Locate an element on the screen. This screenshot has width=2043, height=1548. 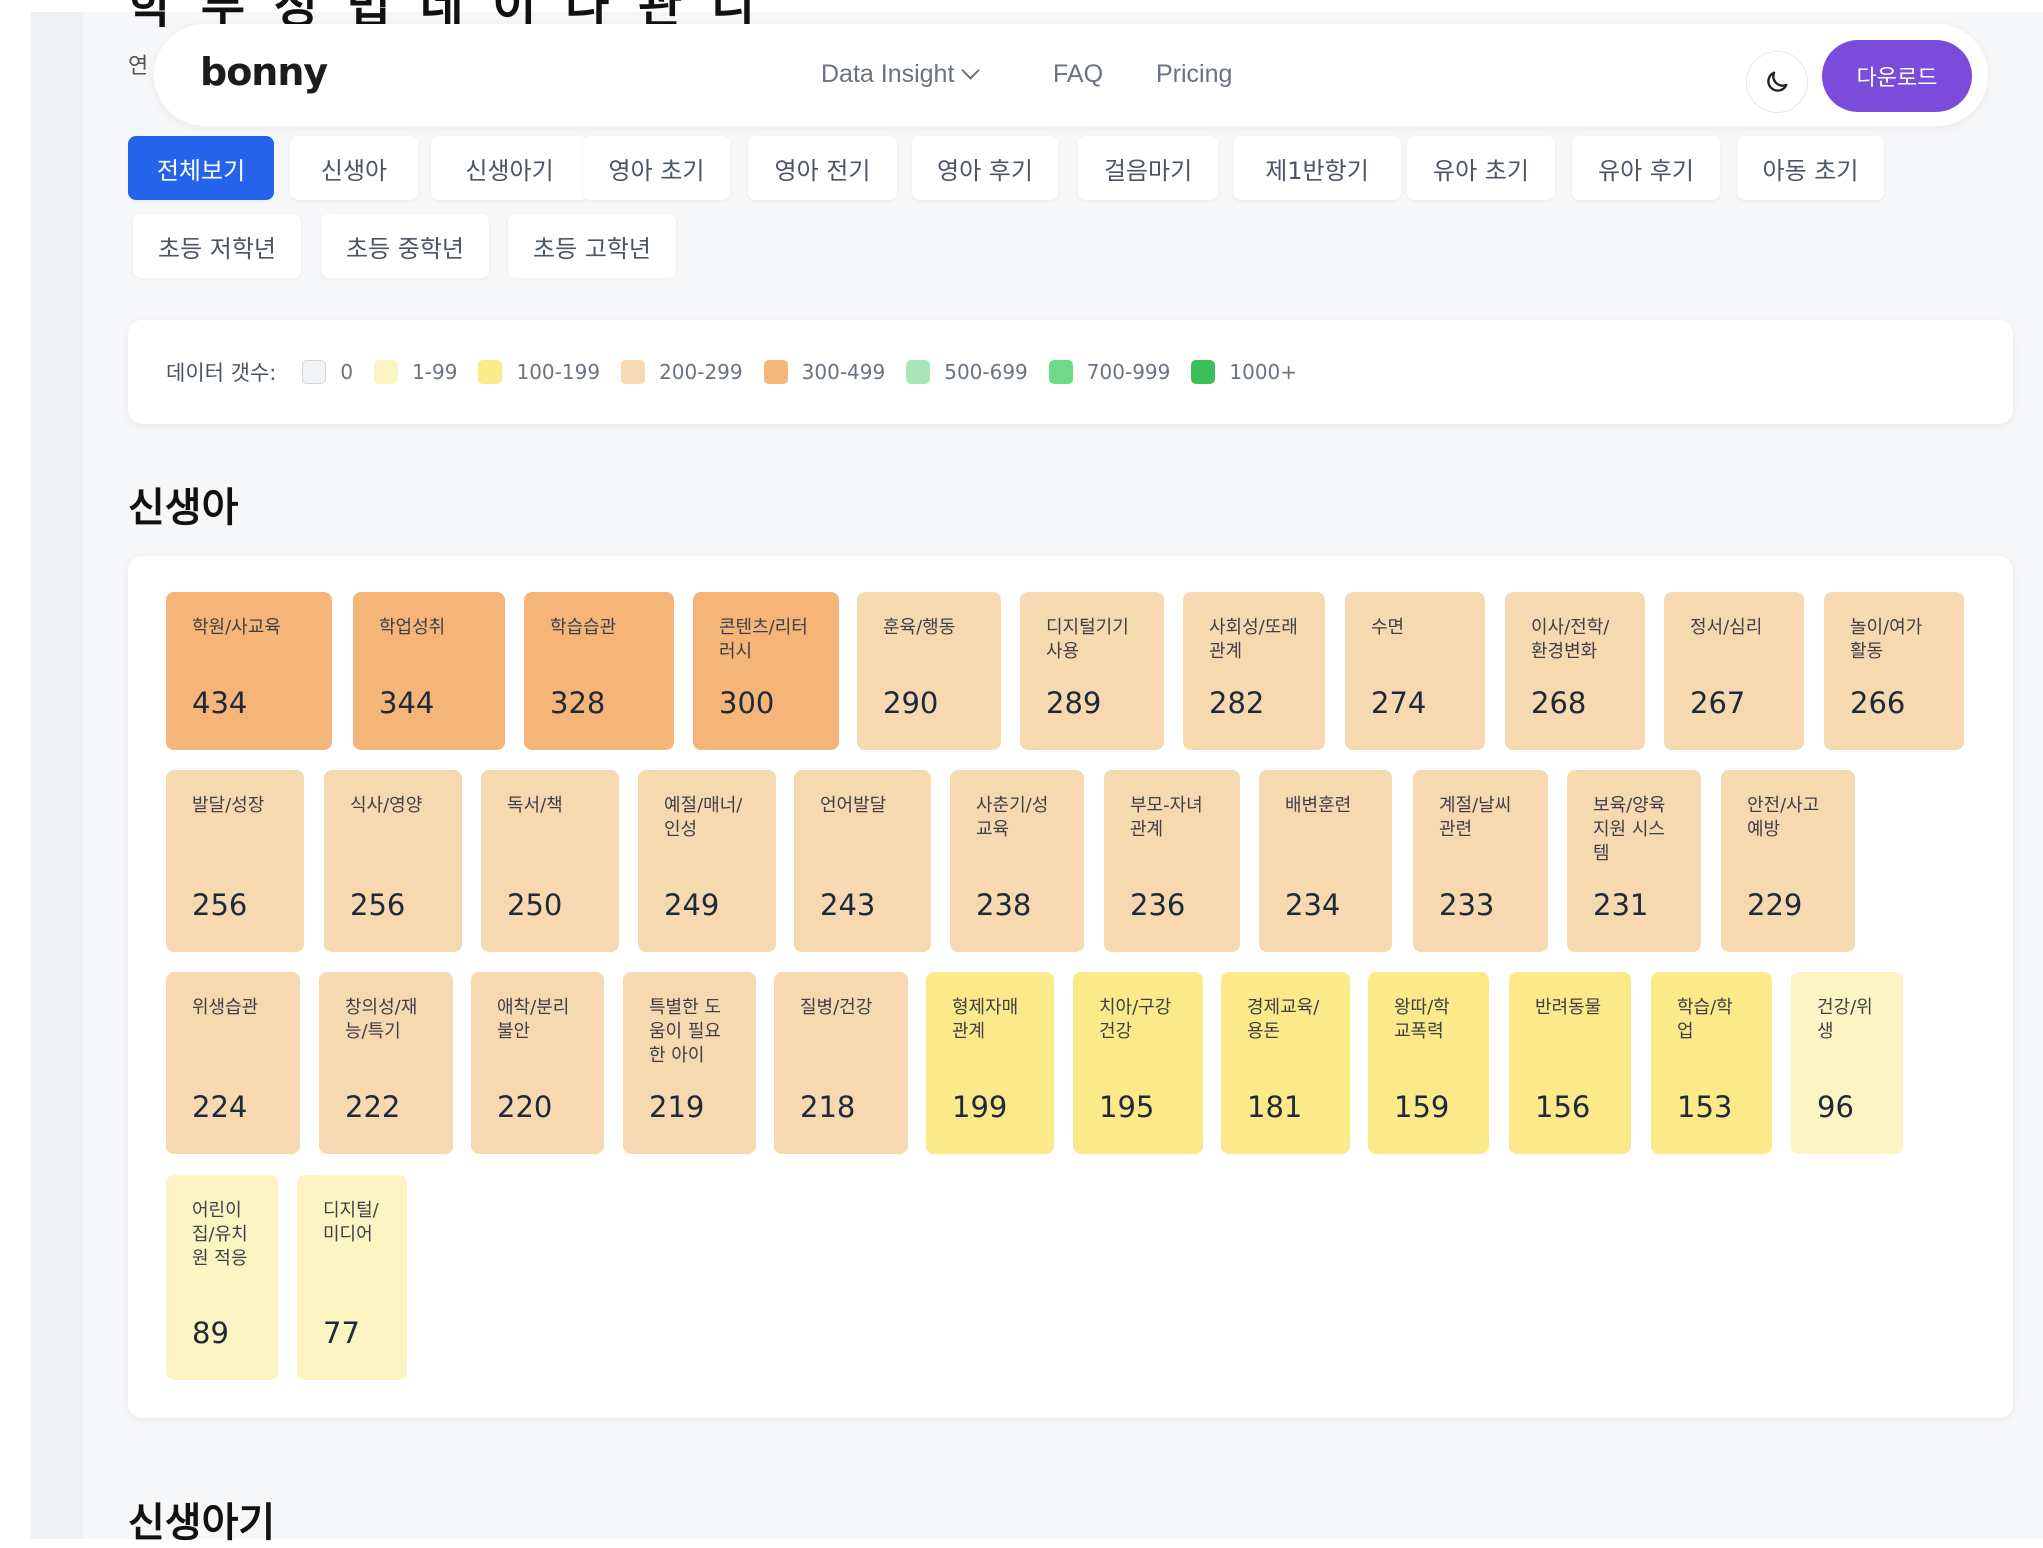
topic-card: 언어발달 243 is located at coordinates (862, 861).